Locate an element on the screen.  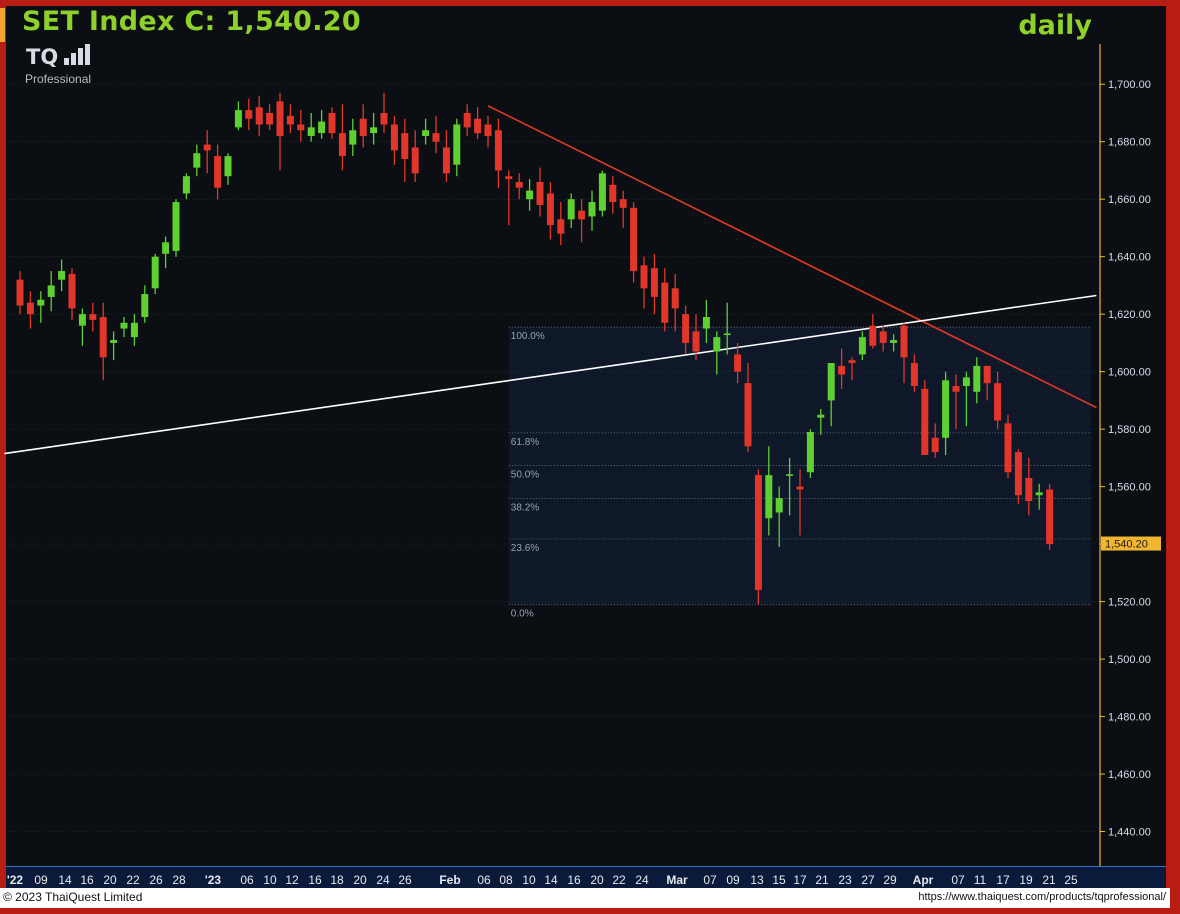
copyright-text: © 2023 ThaiQuest Limited is located at coordinates (73, 897).